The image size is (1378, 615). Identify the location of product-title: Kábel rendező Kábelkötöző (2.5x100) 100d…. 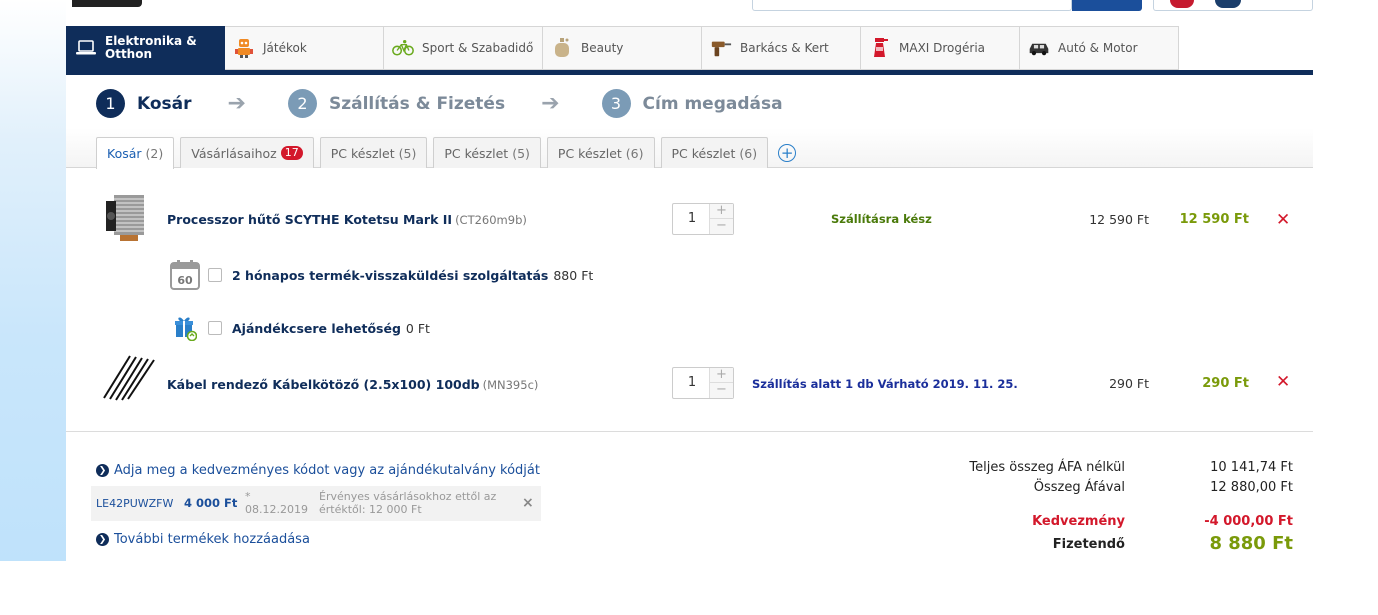
(323, 384).